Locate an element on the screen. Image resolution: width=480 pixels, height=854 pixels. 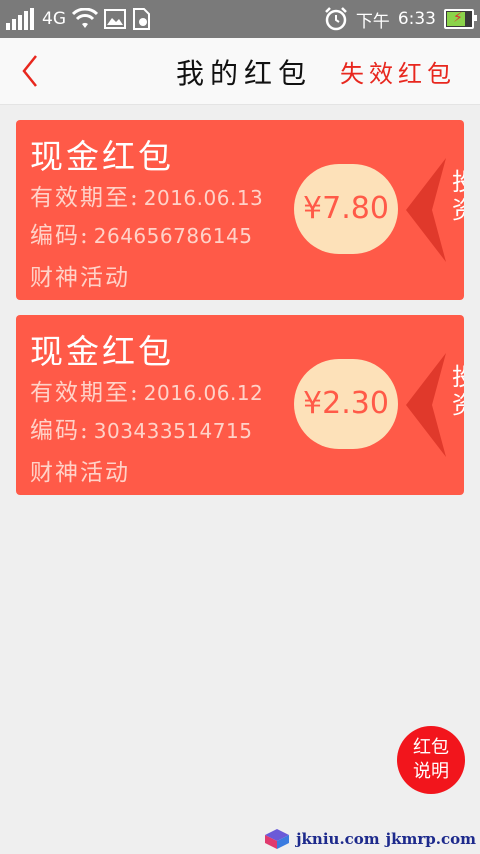
code-row: 编码: 264656786145 is located at coordinates (141, 233).